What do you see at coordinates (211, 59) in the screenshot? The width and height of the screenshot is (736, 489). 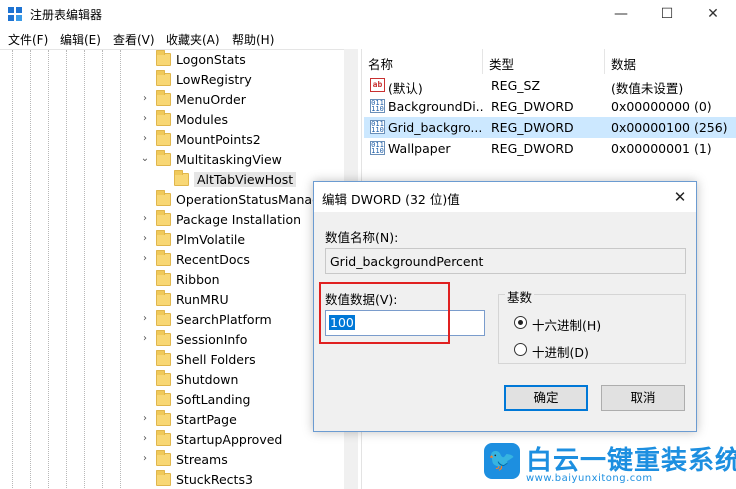 I see `tree-item-label: LogonStats` at bounding box center [211, 59].